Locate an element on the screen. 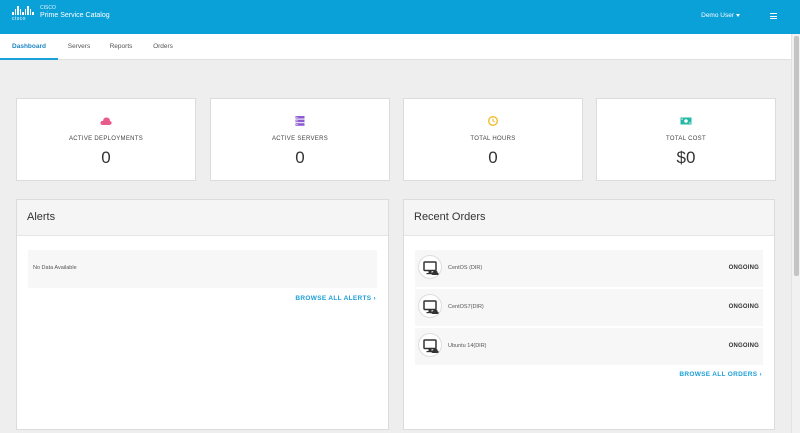 The height and width of the screenshot is (433, 800). browse-all-orders-link: BROWSE ALL ORDERS › is located at coordinates (720, 374).